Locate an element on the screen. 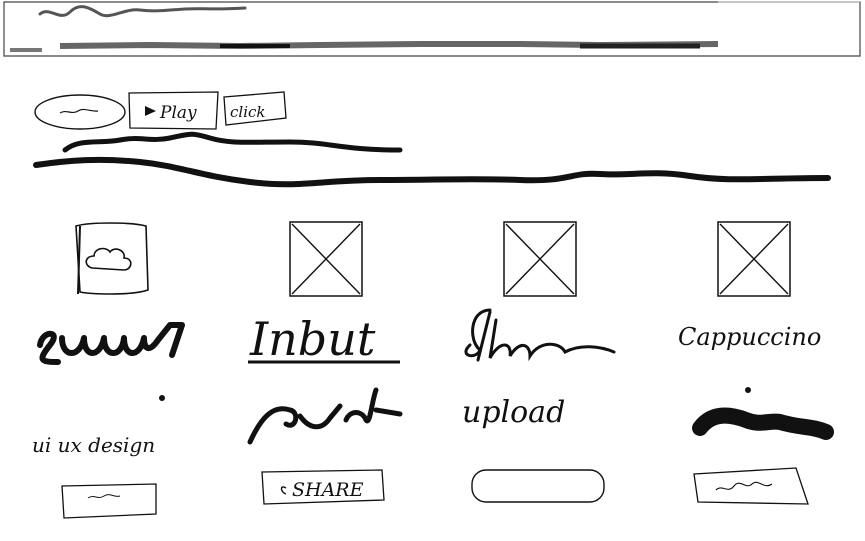  play-icon is located at coordinates (150, 111).